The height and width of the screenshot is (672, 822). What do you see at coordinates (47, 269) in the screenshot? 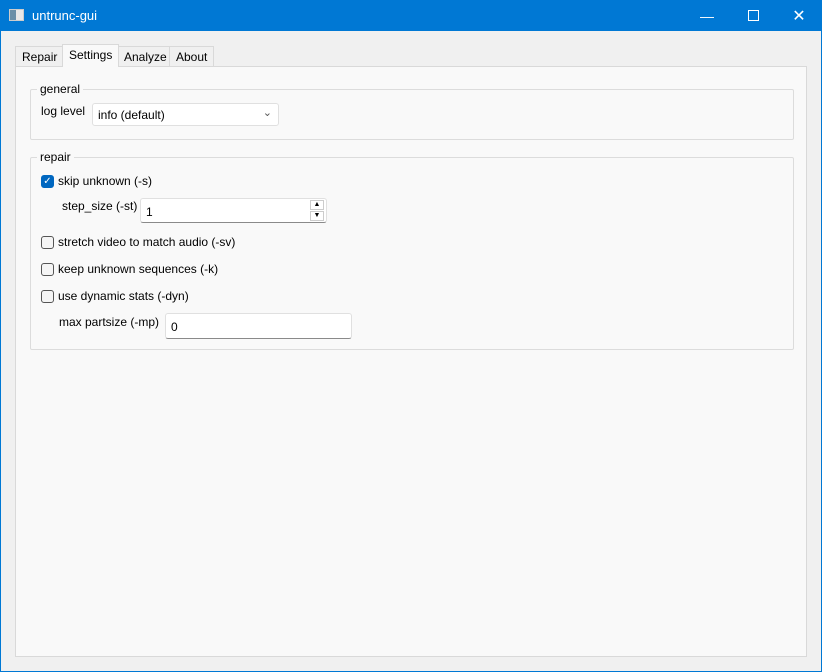
I see `keep-unknown-checkbox` at bounding box center [47, 269].